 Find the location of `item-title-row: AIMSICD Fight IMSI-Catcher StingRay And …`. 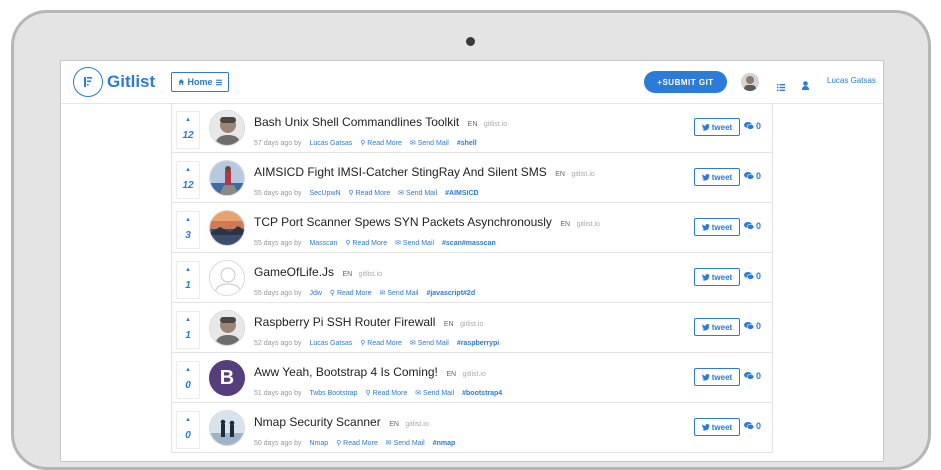

item-title-row: AIMSICD Fight IMSI-Catcher StingRay And … is located at coordinates (424, 172).